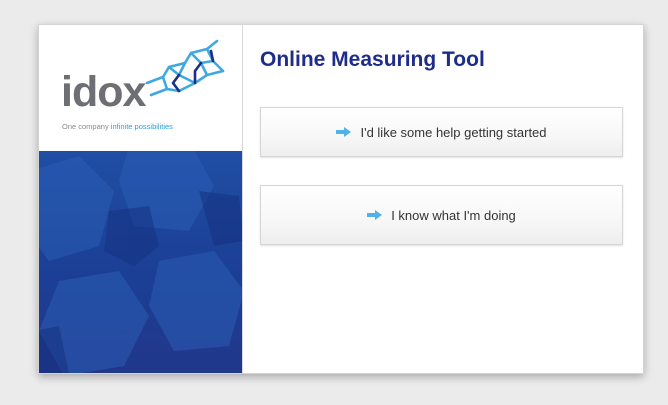 This screenshot has width=668, height=405. I want to click on network-logo-icon, so click(185, 68).